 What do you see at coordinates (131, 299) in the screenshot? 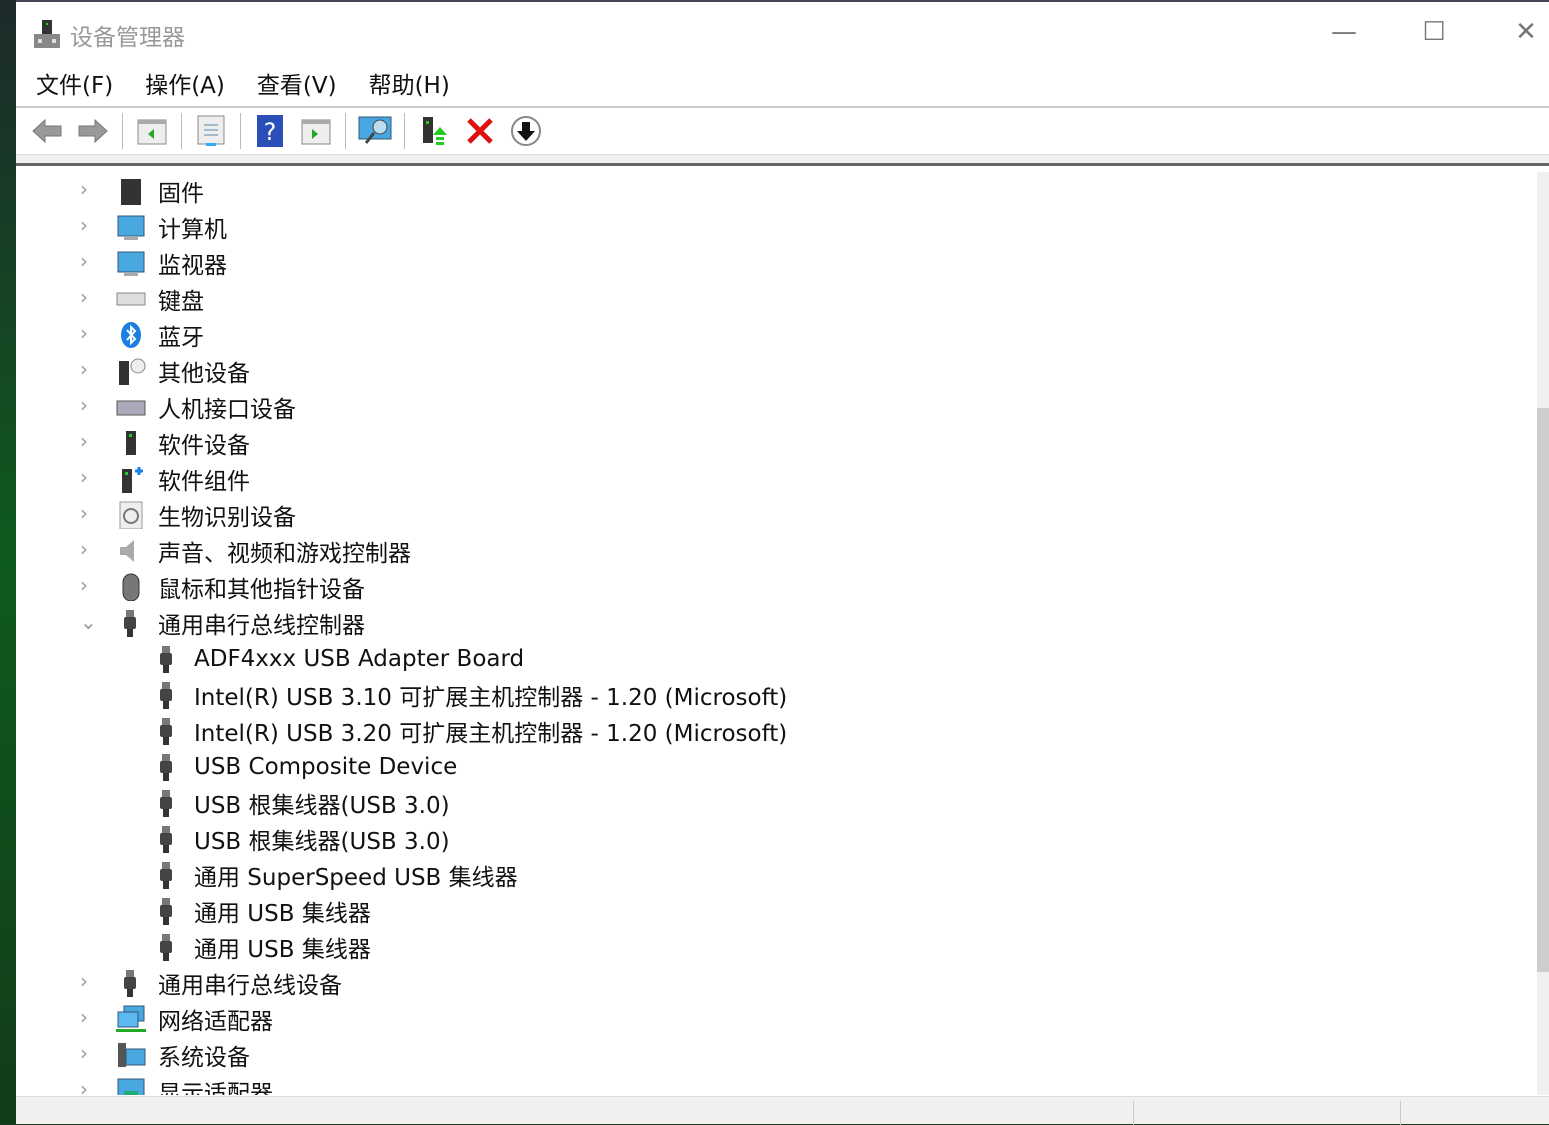
I see `keyboard-icon` at bounding box center [131, 299].